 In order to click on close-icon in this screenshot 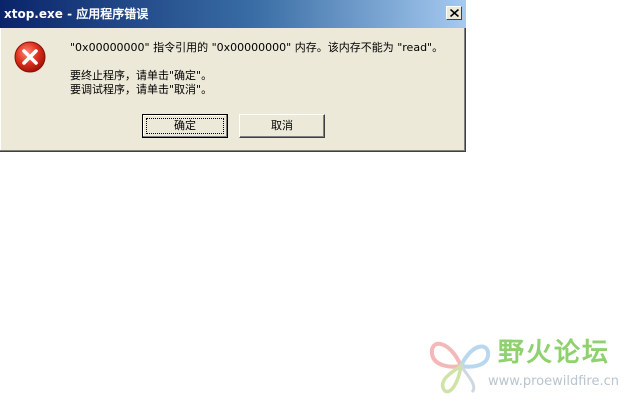, I will do `click(454, 13)`.